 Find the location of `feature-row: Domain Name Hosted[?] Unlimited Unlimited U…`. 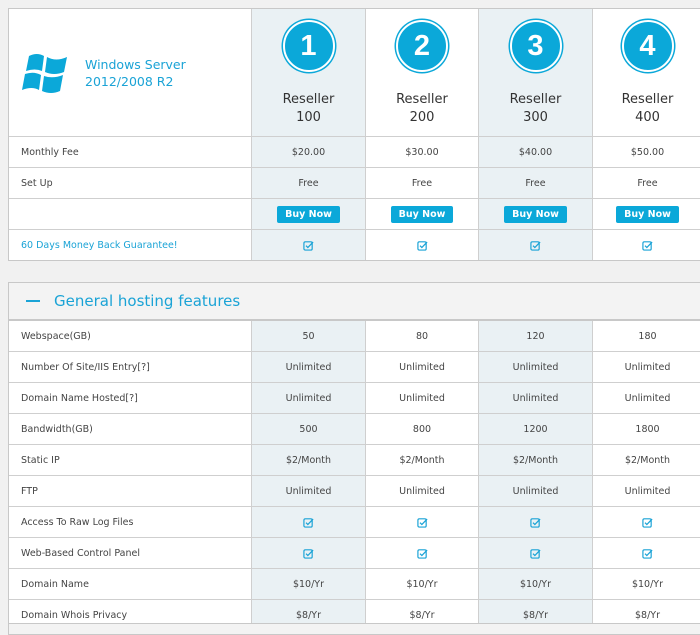

feature-row: Domain Name Hosted[?] Unlimited Unlimited U… is located at coordinates (354, 398).